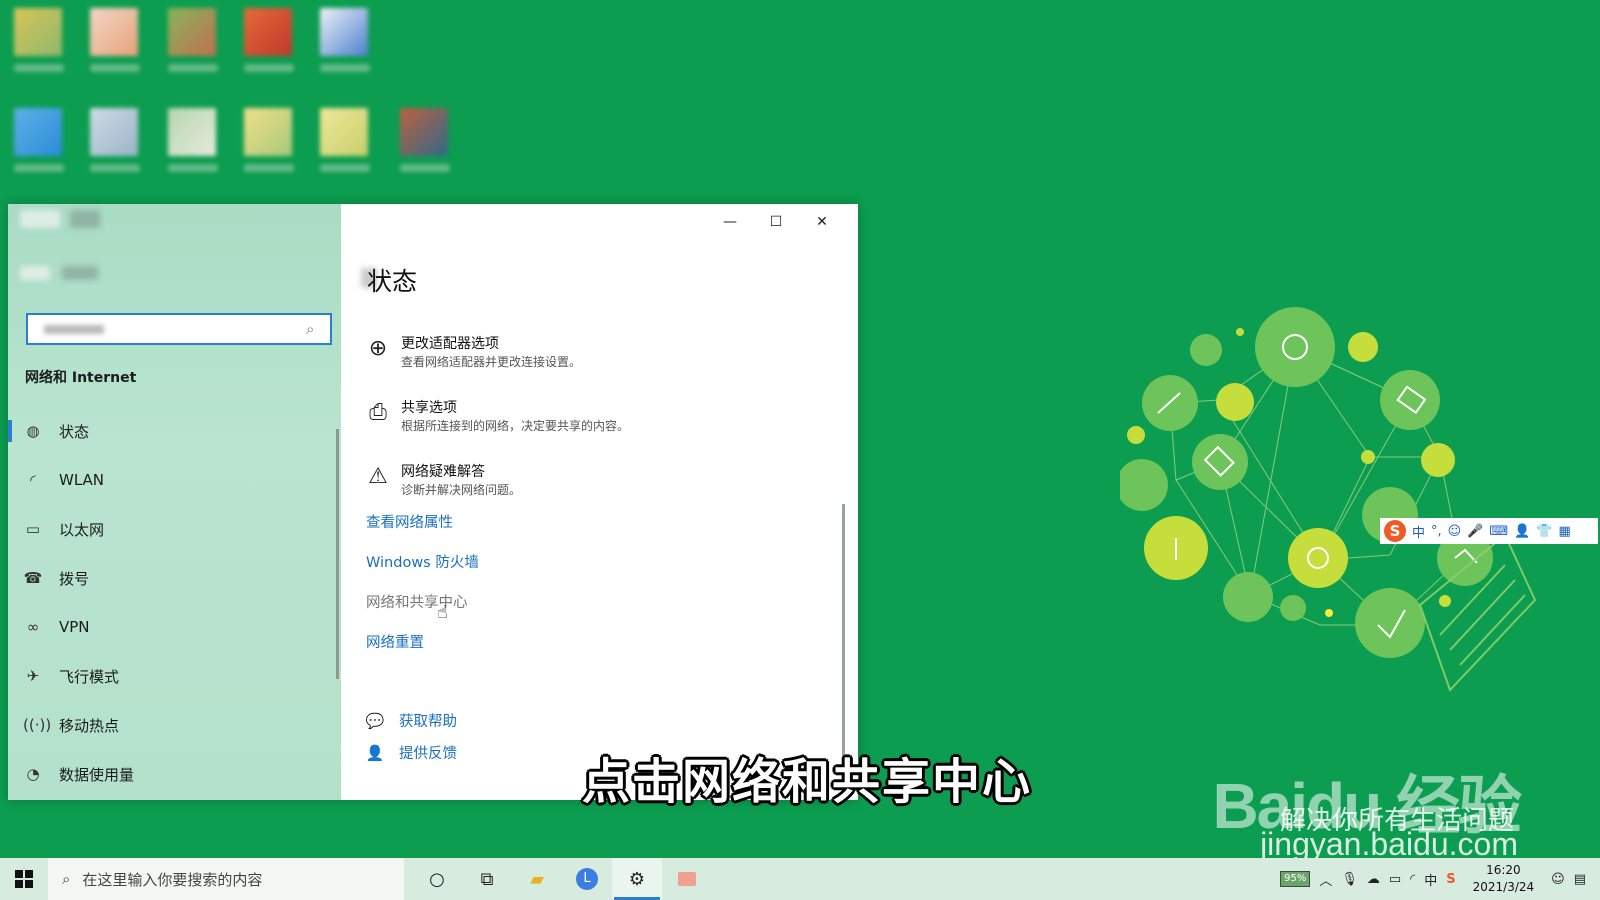 This screenshot has width=1600, height=900. Describe the element at coordinates (97, 774) in the screenshot. I see `sidebar-item-label: 数据使用量` at that location.